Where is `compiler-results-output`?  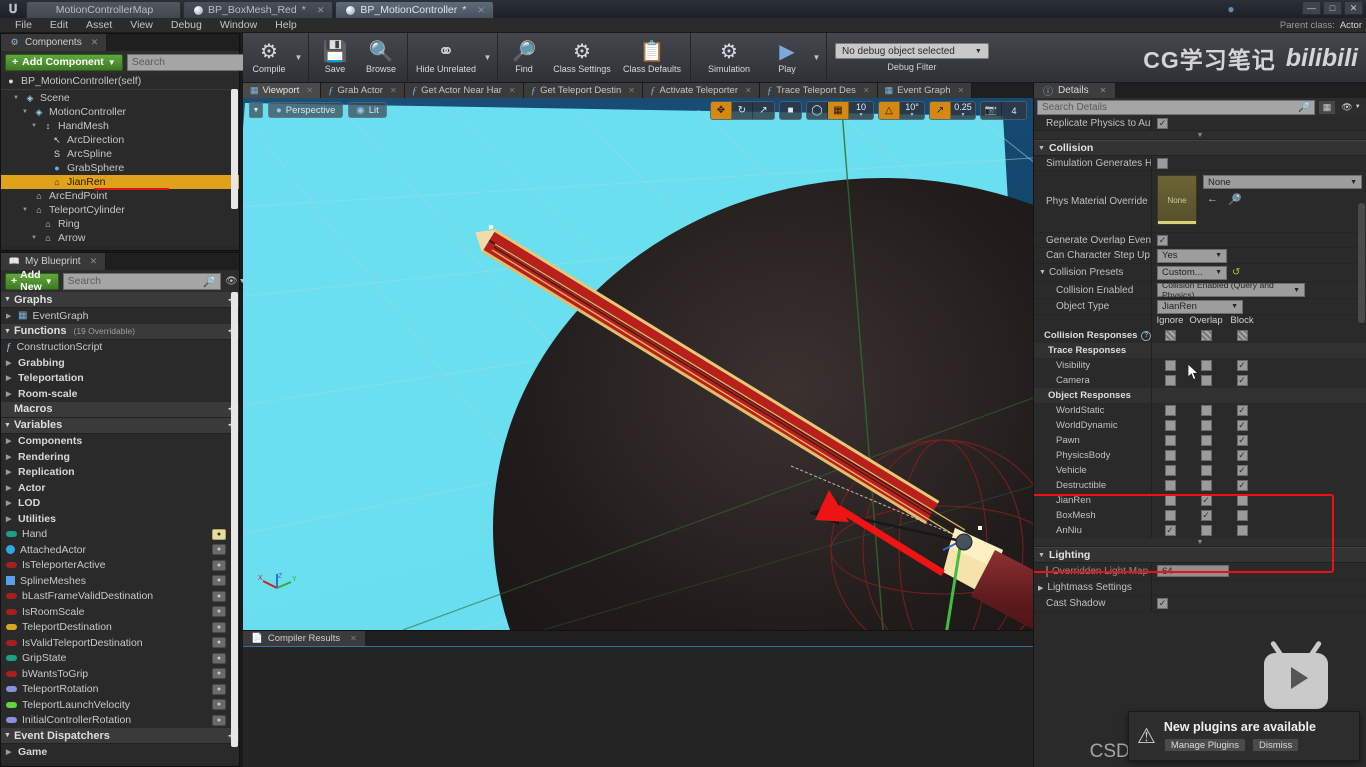 compiler-results-output is located at coordinates (638, 706).